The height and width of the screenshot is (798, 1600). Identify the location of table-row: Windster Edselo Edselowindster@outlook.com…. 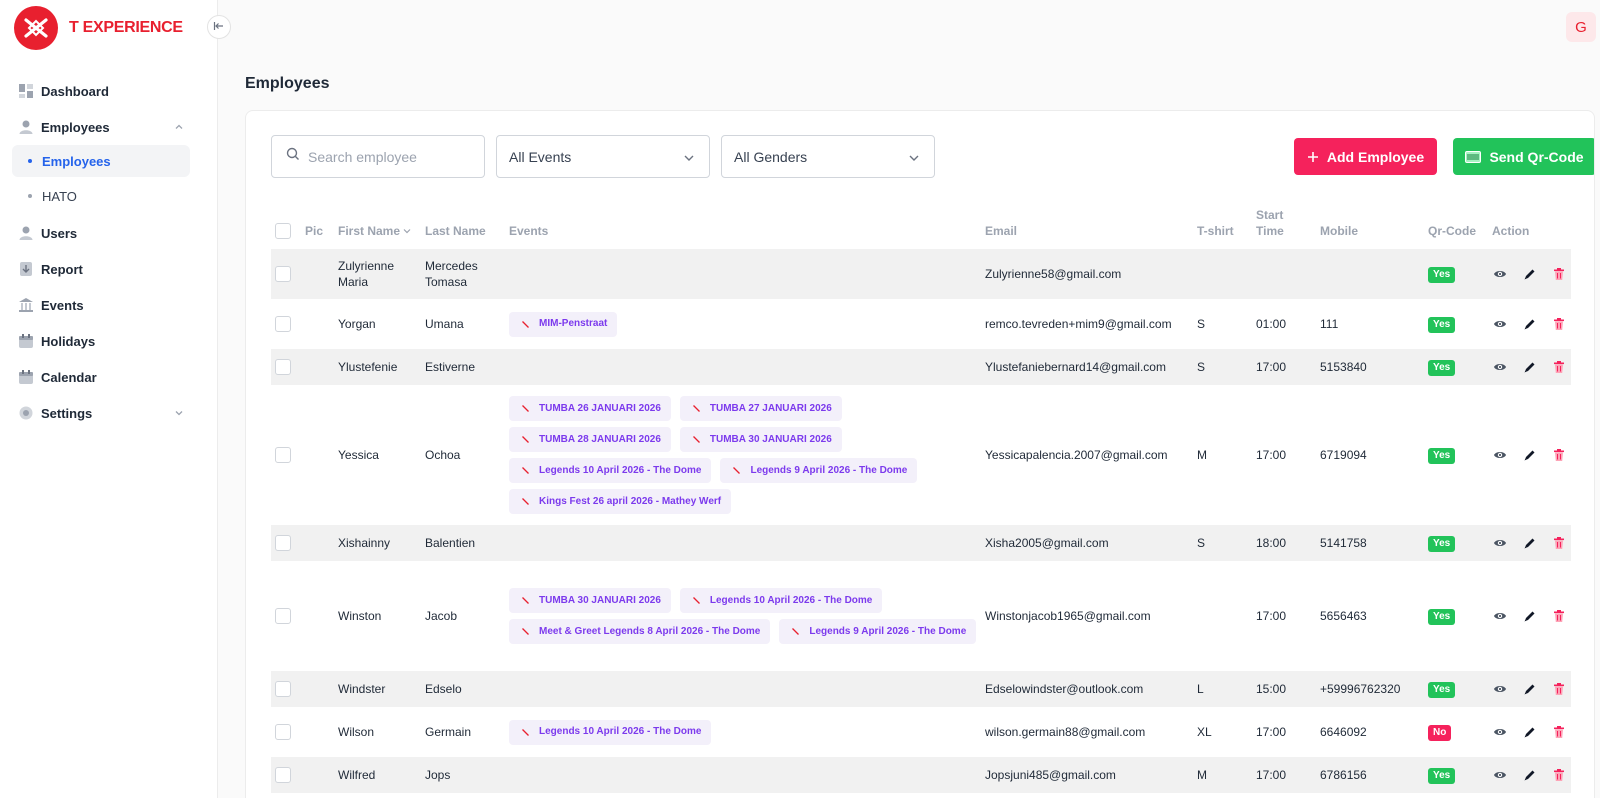
(921, 689).